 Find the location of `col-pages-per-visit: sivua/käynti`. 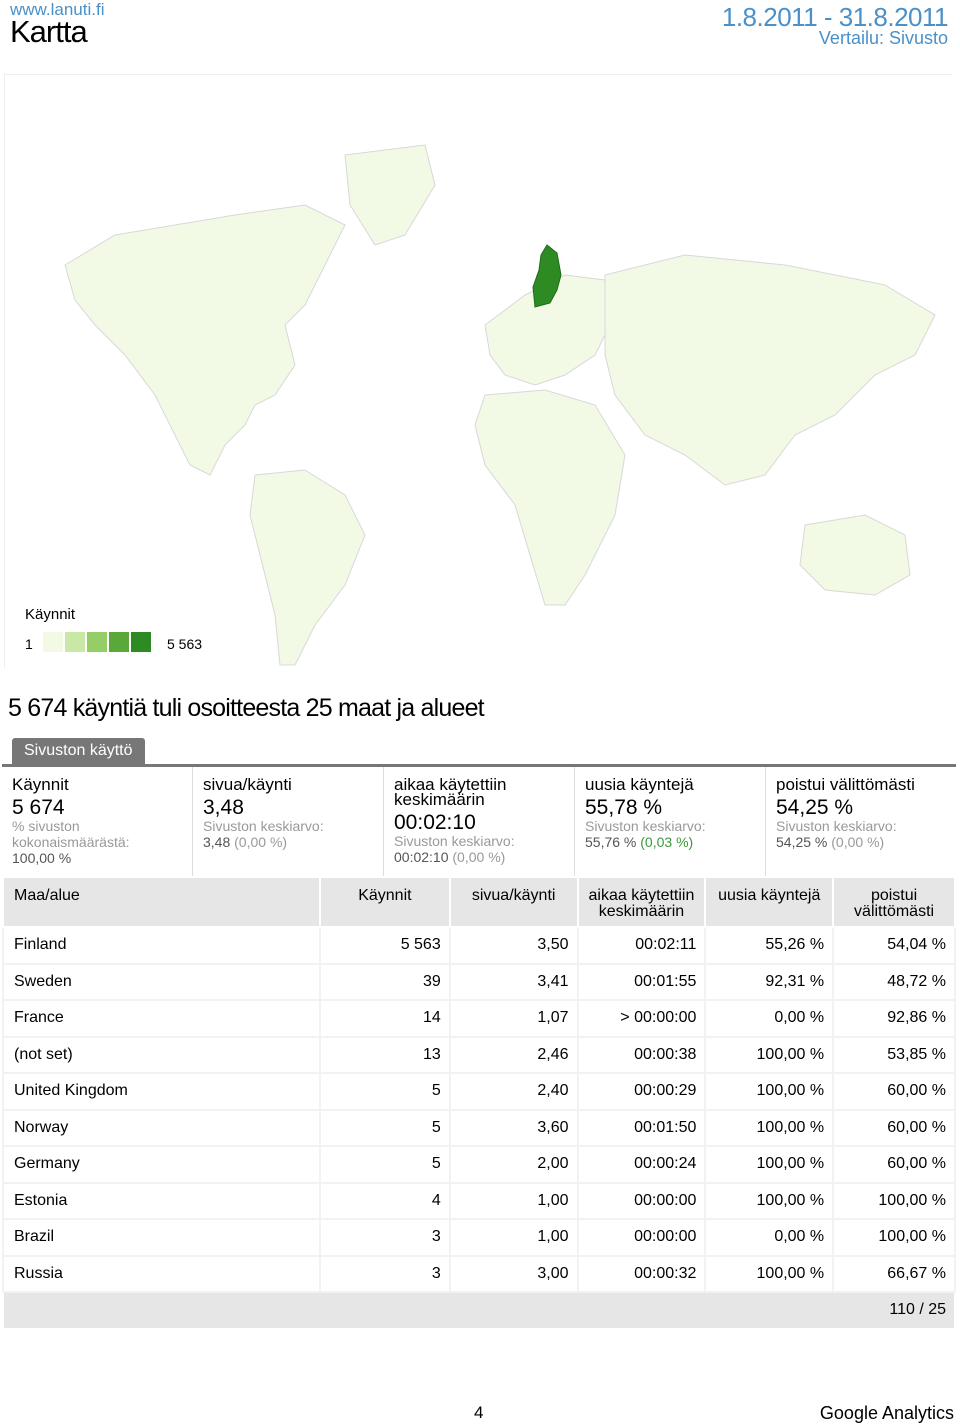

col-pages-per-visit: sivua/käynti is located at coordinates (513, 902).